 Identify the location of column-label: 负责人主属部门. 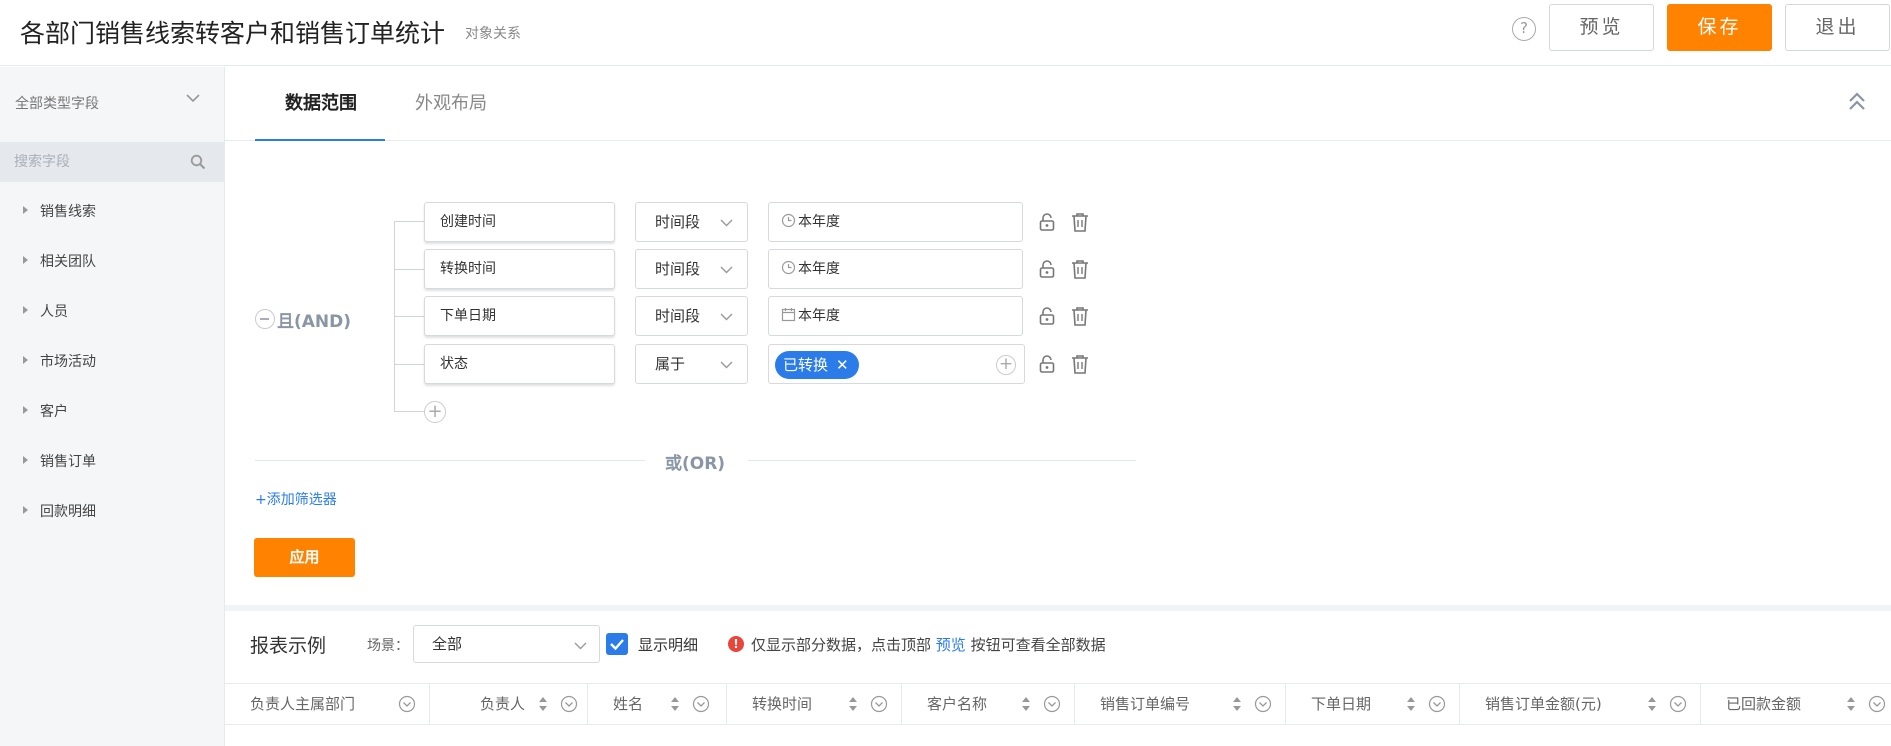
(303, 704).